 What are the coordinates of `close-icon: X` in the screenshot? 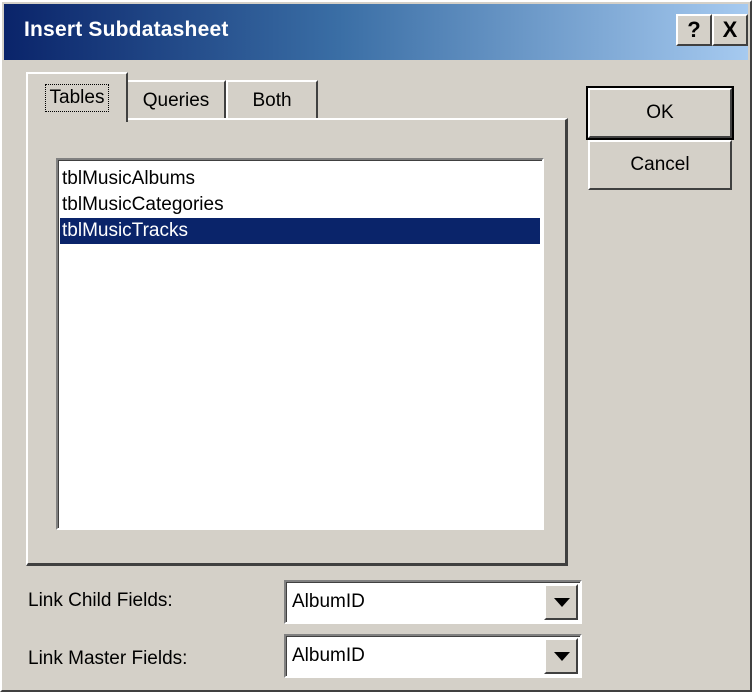 It's located at (730, 29).